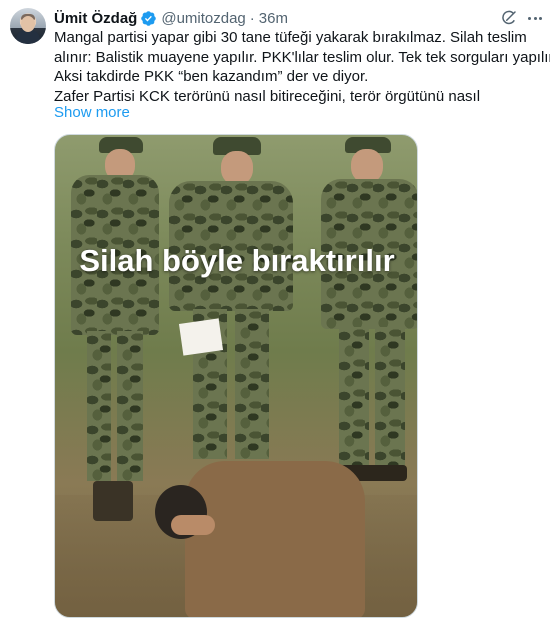 The image size is (550, 623). I want to click on show-more-link: Show more, so click(92, 112).